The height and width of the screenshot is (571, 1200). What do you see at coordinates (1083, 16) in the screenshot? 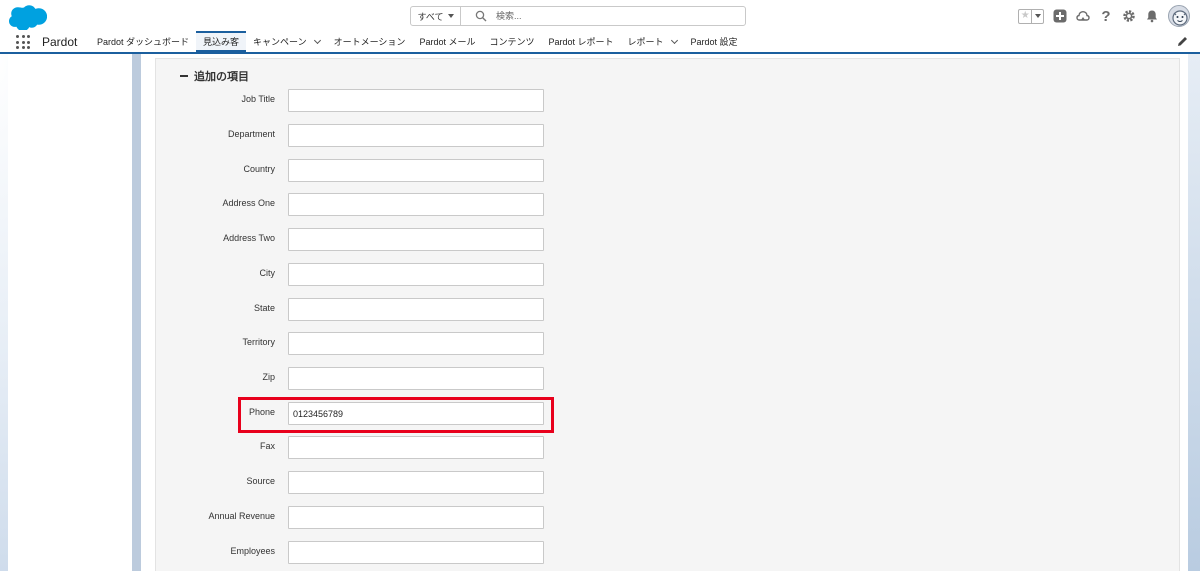
I see `trailhead-icon` at bounding box center [1083, 16].